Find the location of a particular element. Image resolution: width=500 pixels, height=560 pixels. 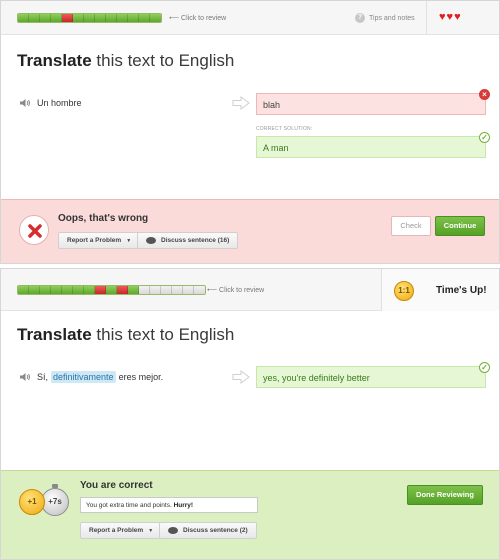

discuss-sentence-button: Discuss sentence (2) is located at coordinates (208, 530).